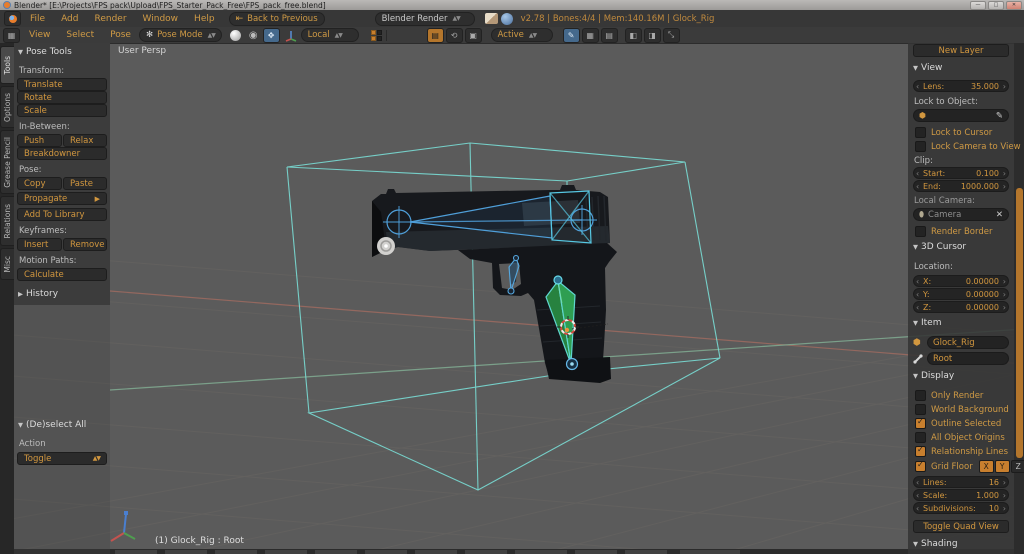  Describe the element at coordinates (961, 214) in the screenshot. I see `local-camera-field: ⬮ Camera ✕` at that location.